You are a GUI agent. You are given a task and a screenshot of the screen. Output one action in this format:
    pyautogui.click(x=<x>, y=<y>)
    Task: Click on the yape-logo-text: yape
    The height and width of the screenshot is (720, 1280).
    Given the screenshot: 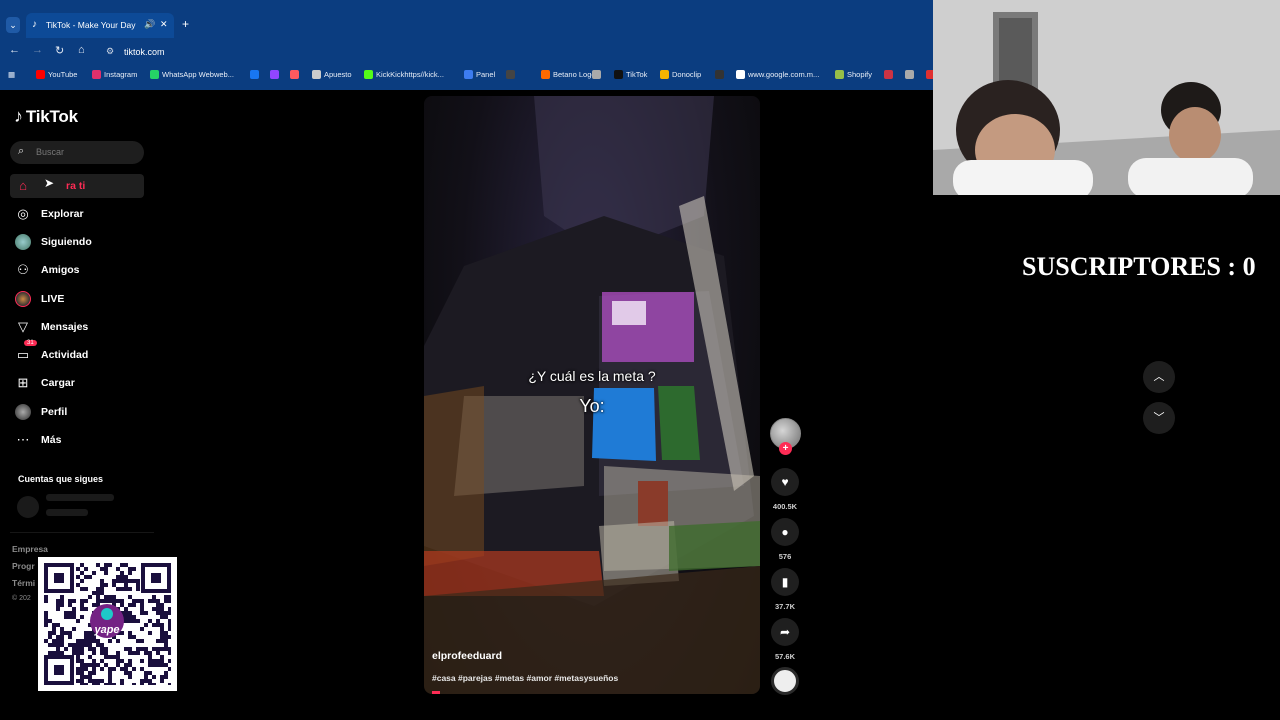 What is the action you would take?
    pyautogui.click(x=106, y=630)
    